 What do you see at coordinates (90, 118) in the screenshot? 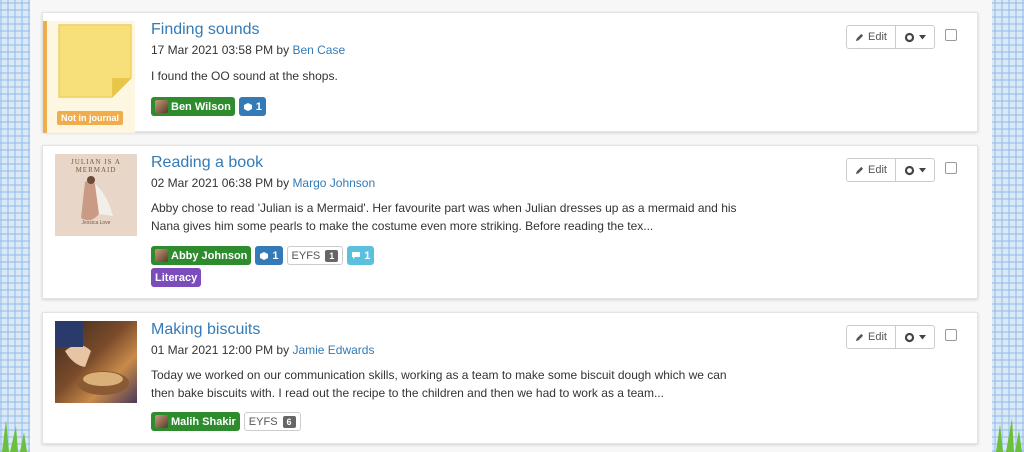
I see `not-in-journal-badge: Not in journal` at bounding box center [90, 118].